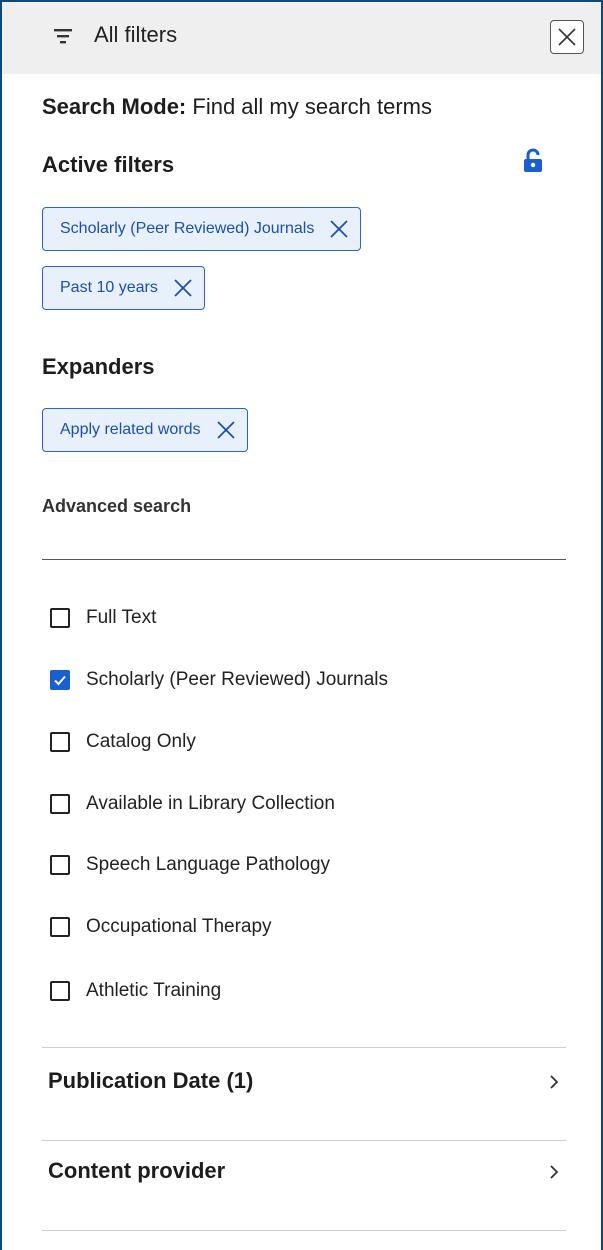 The height and width of the screenshot is (1250, 603). What do you see at coordinates (98, 366) in the screenshot?
I see `expanders-title: Expanders` at bounding box center [98, 366].